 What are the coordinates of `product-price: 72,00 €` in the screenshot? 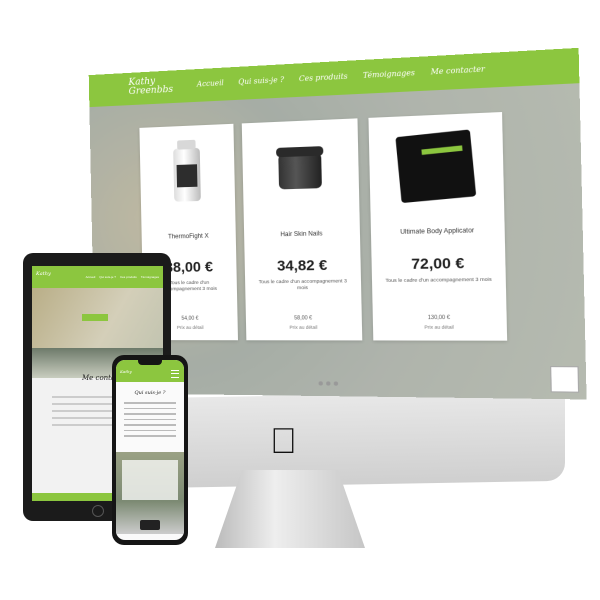 It's located at (438, 263).